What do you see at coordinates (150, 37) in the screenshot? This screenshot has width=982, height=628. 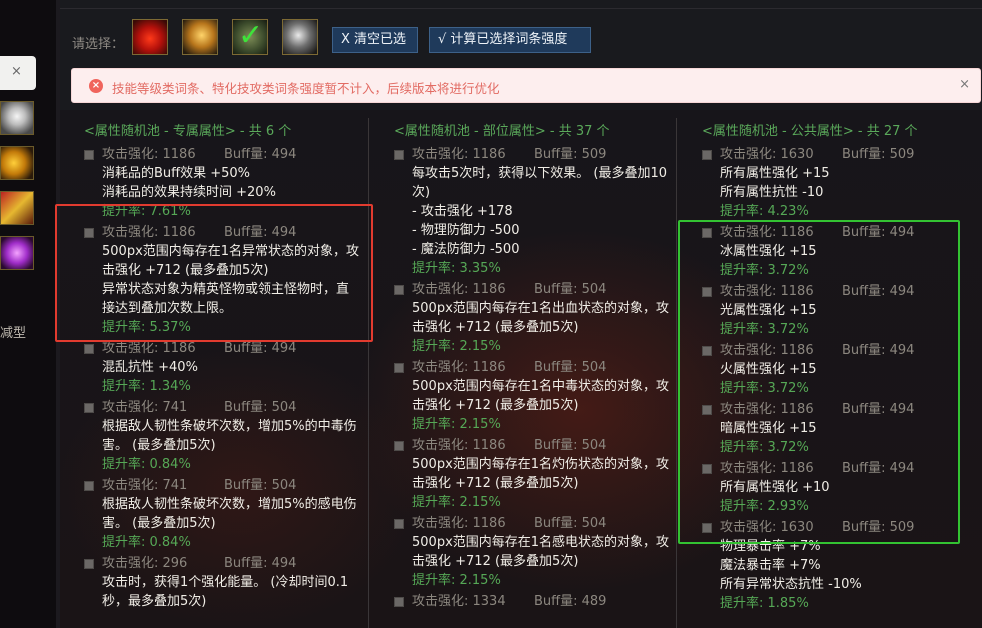 I see `helmet-icon` at bounding box center [150, 37].